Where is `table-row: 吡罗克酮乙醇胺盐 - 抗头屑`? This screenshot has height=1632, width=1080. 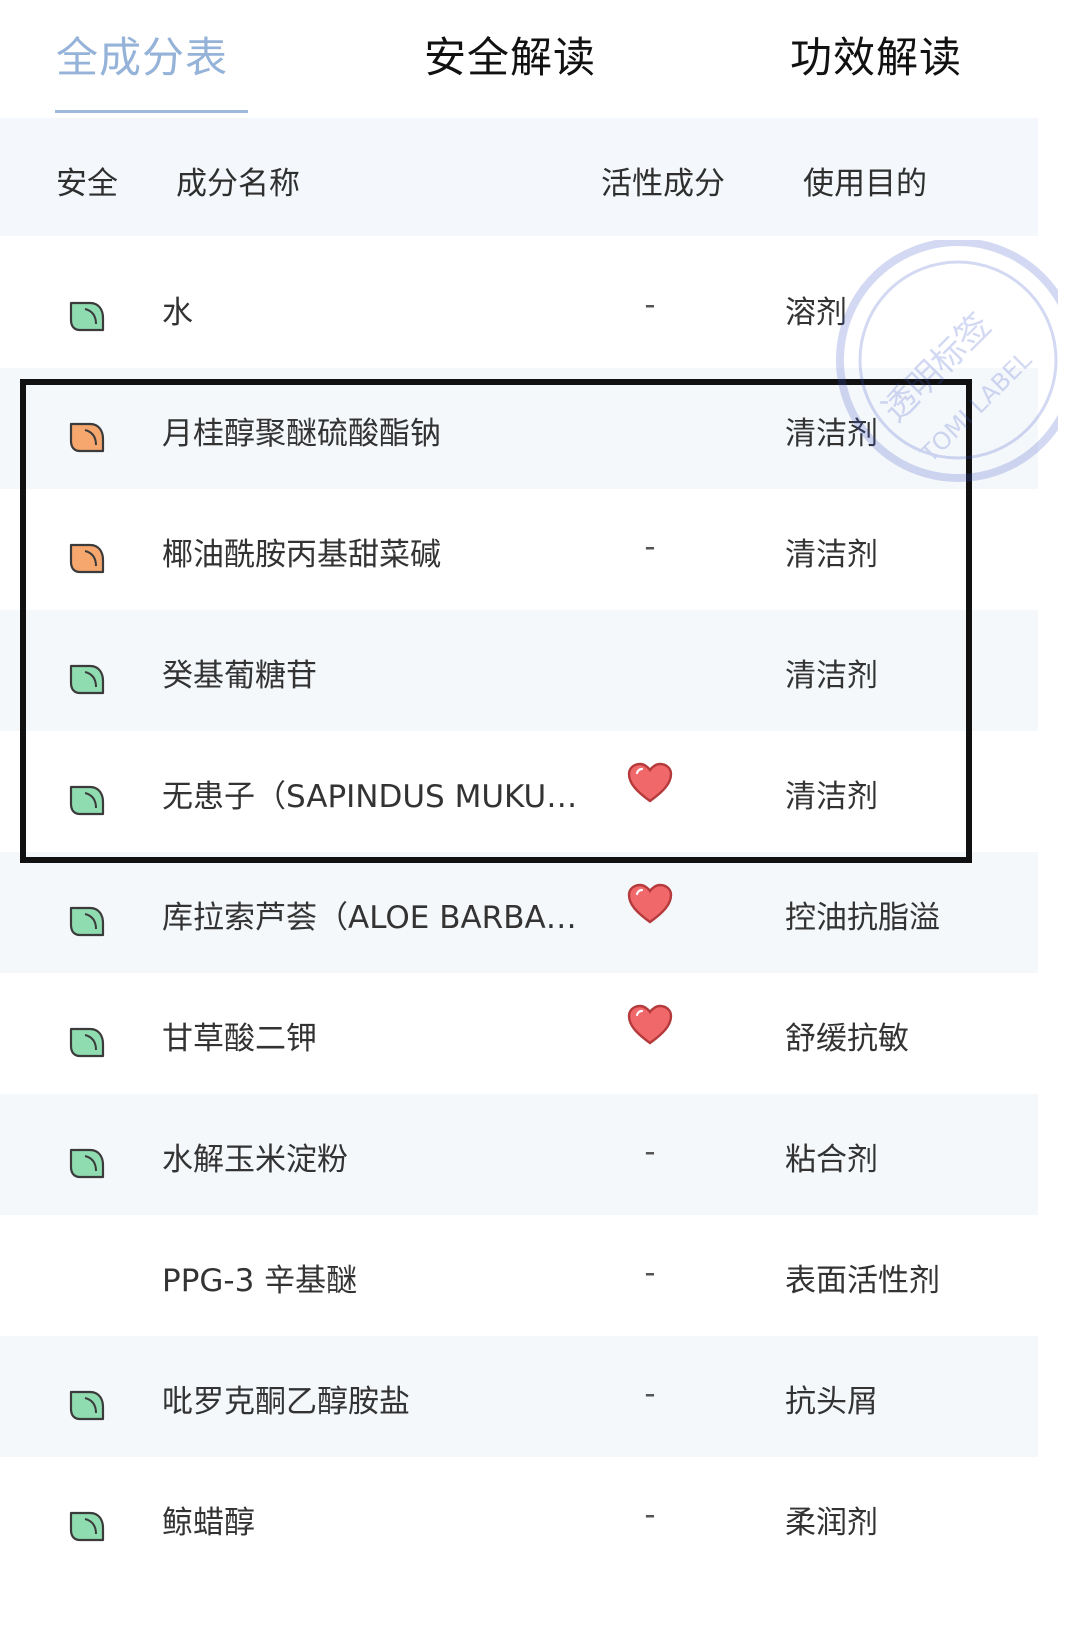
table-row: 吡罗克酮乙醇胺盐 - 抗头屑 is located at coordinates (519, 1396).